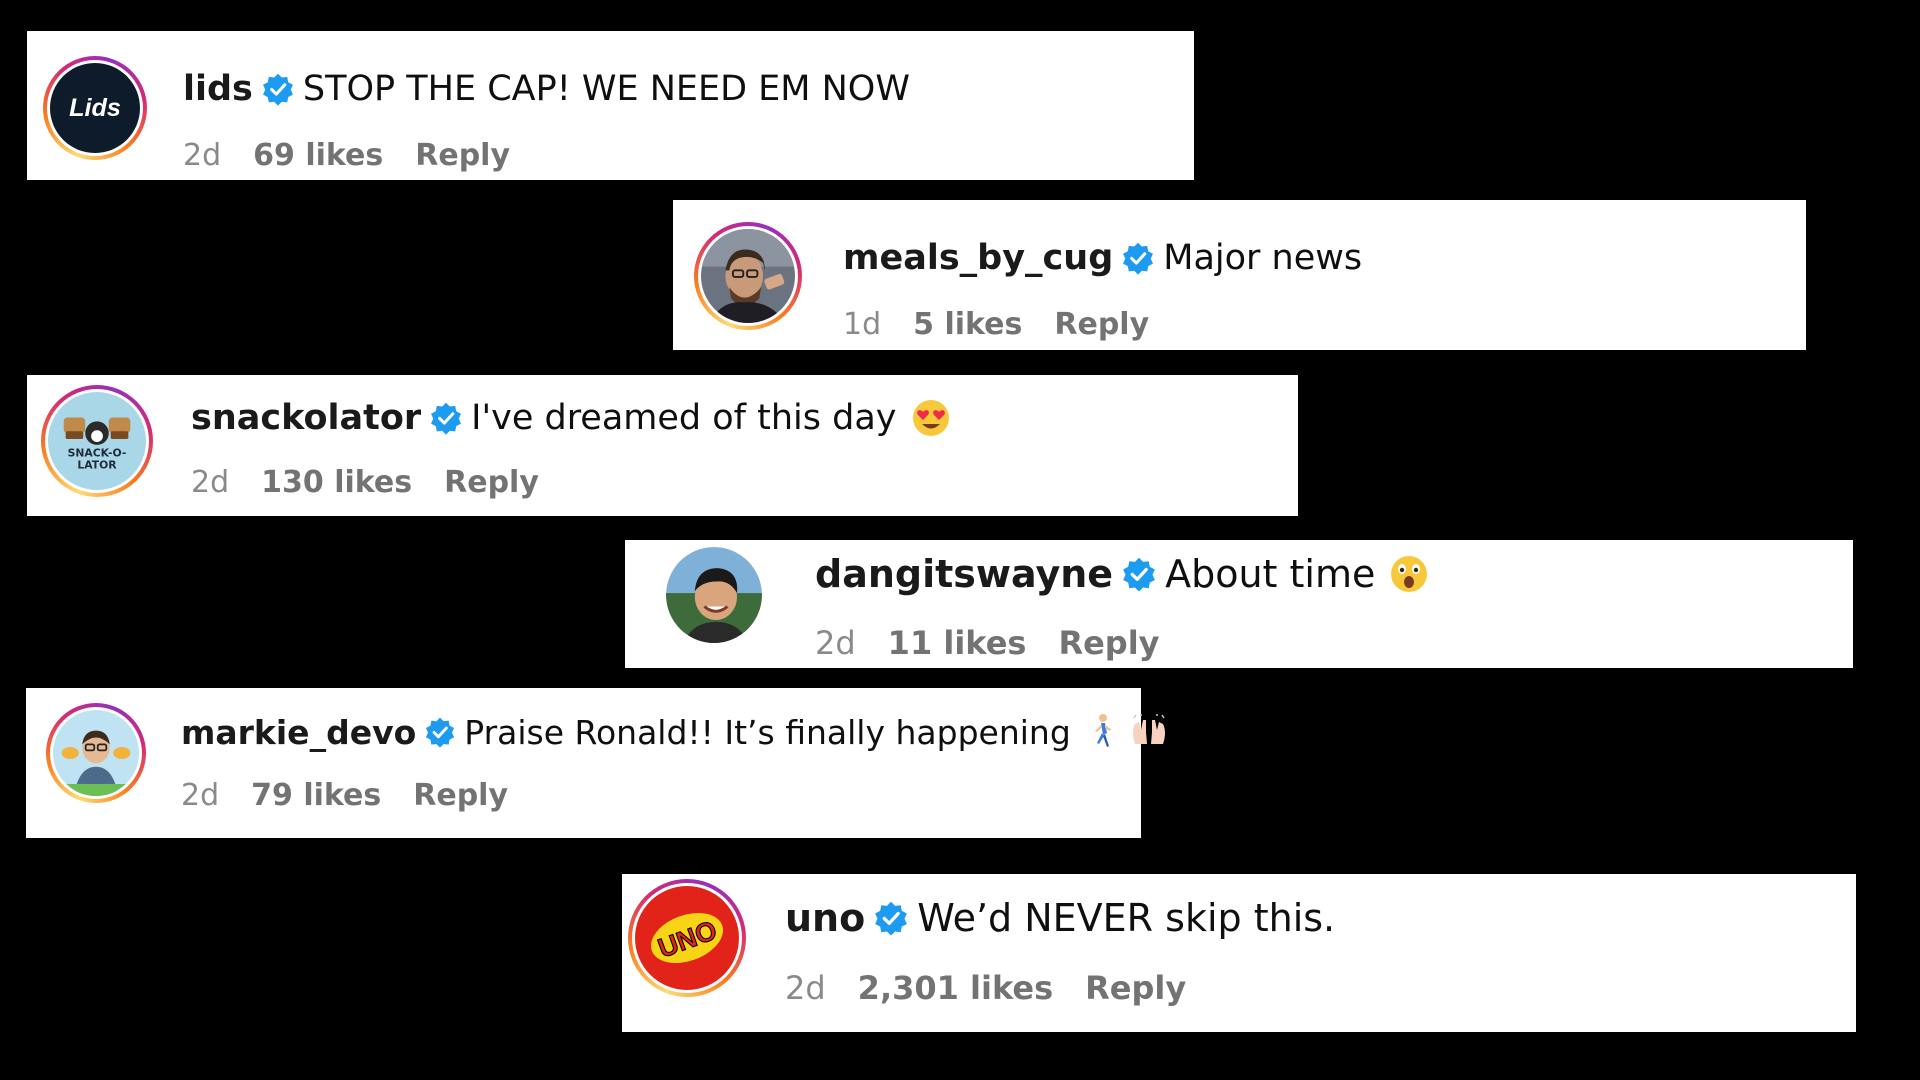 This screenshot has width=1920, height=1080. I want to click on username: lids, so click(218, 89).